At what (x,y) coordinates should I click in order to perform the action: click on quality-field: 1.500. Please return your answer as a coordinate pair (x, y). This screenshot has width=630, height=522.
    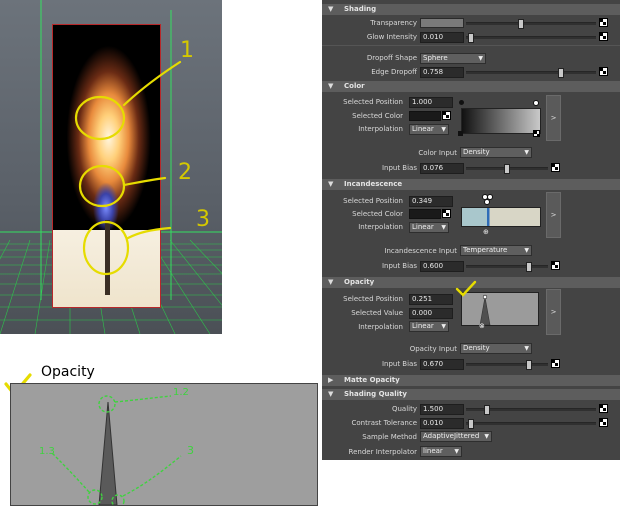
    Looking at the image, I should click on (442, 409).